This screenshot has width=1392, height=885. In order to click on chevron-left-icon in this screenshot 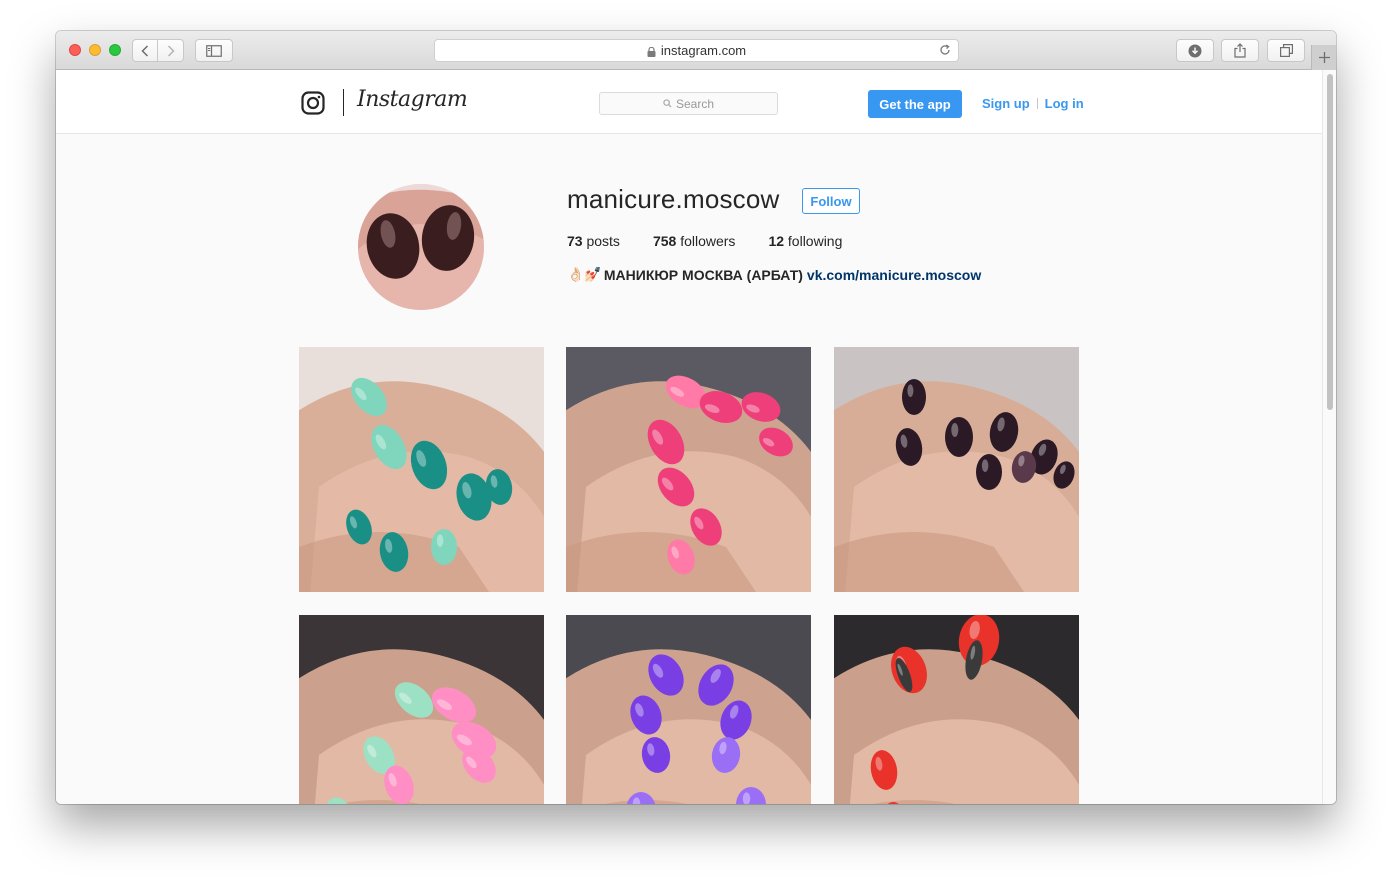, I will do `click(145, 50)`.